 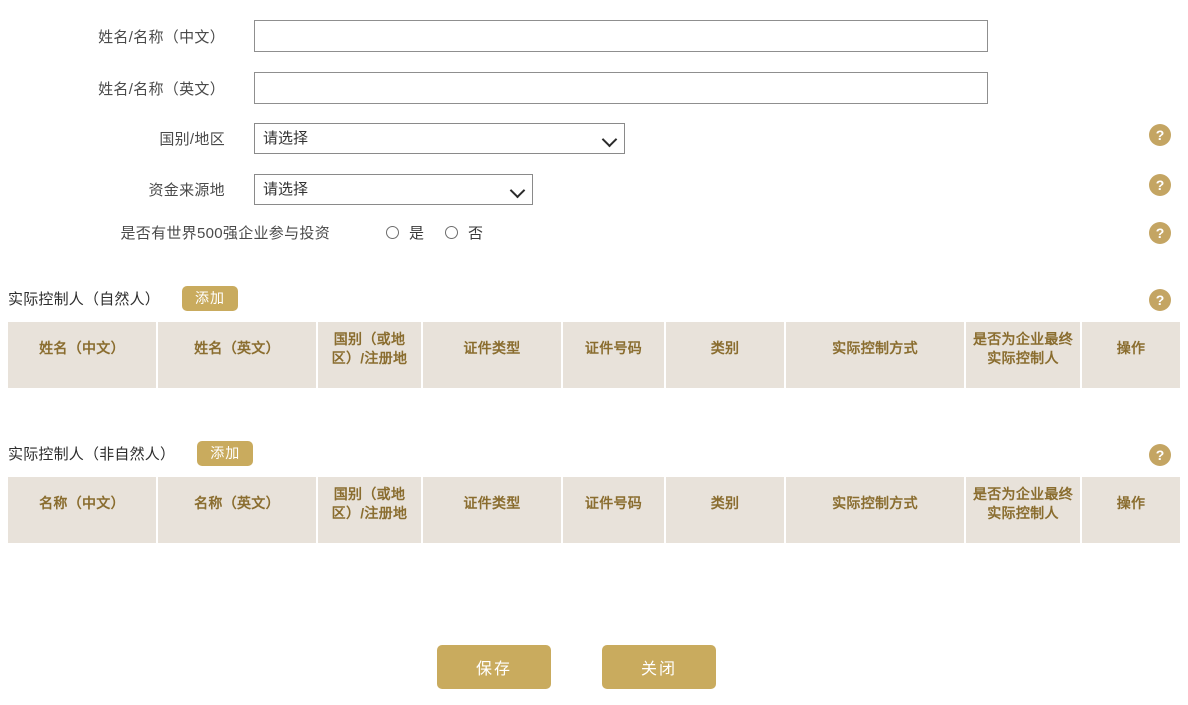 I want to click on col-name-english: 姓名（英文）, so click(x=238, y=349).